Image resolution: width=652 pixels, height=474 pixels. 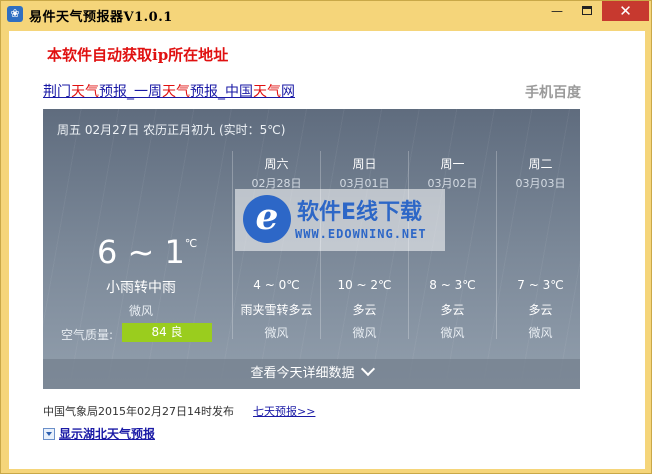 I want to click on watermark: e 软件E线下载 WWW.EDOWNING.NET, so click(x=340, y=220).